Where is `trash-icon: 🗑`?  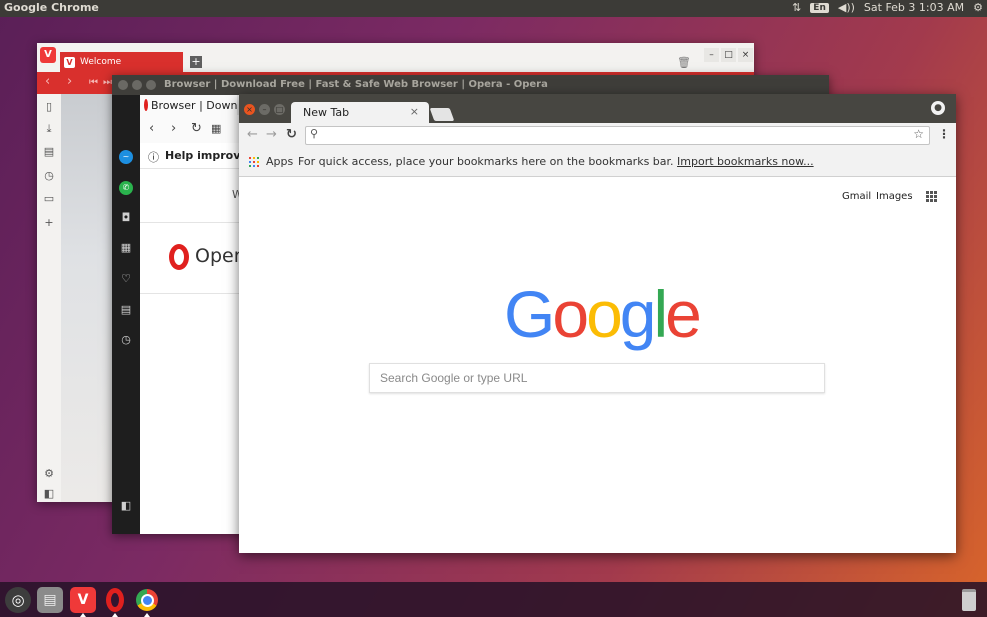
trash-icon: 🗑 is located at coordinates (684, 62).